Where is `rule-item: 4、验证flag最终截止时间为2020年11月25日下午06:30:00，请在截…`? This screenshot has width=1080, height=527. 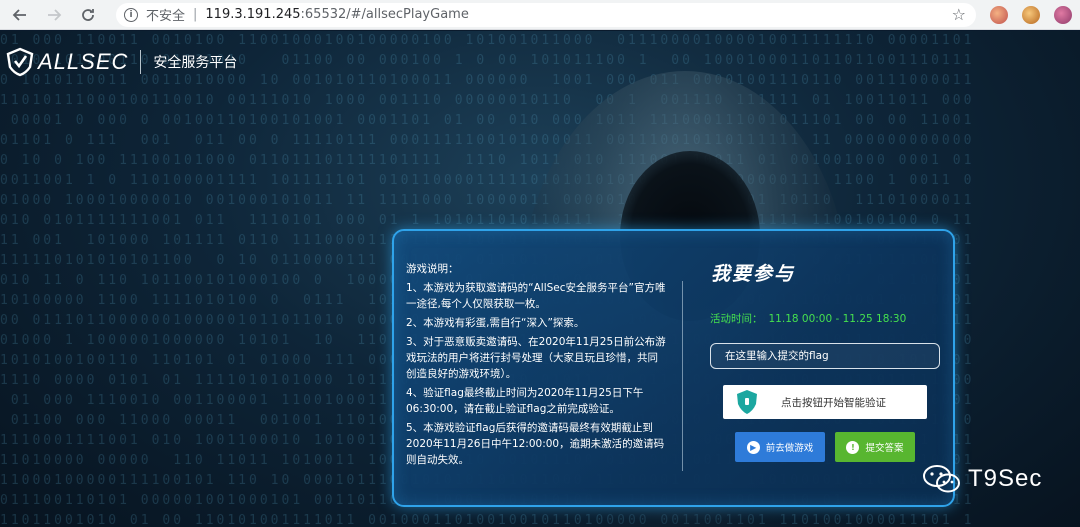
rule-item: 4、验证flag最终截止时间为2020年11月25日下午06:30:00，请在截… is located at coordinates (525, 401).